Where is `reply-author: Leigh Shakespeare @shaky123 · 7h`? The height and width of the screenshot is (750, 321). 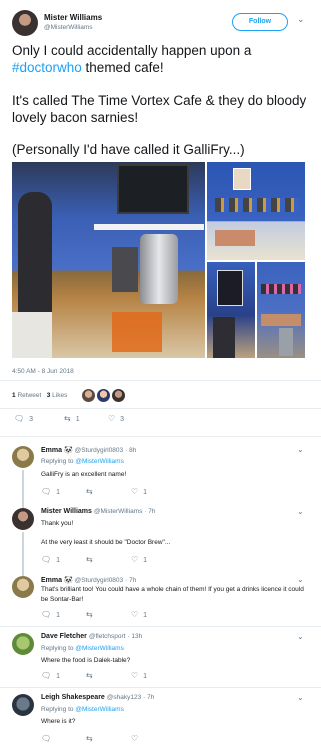
reply-author: Leigh Shakespeare @shaky123 · 7h is located at coordinates (97, 697).